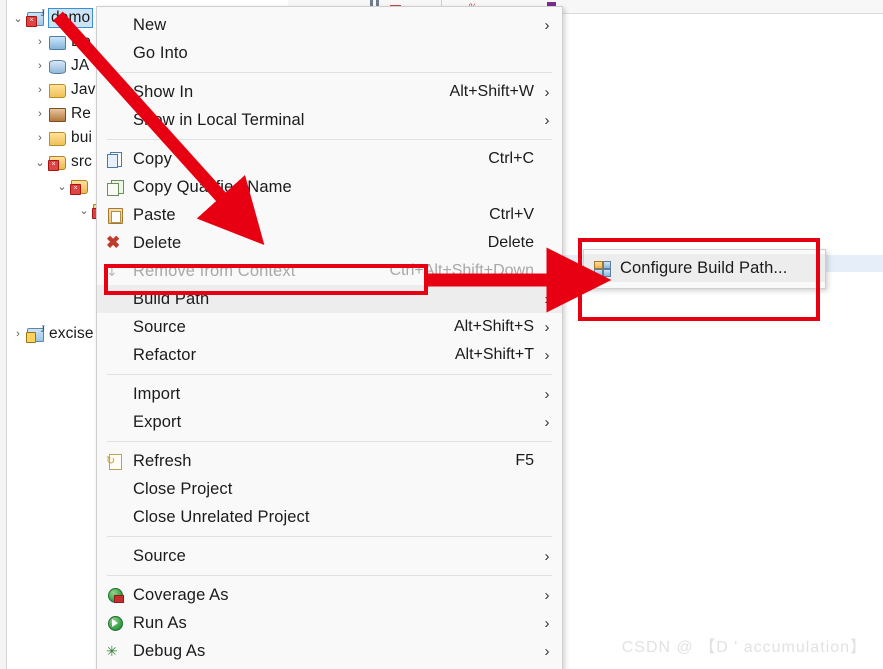 Image resolution: width=883 pixels, height=669 pixels. What do you see at coordinates (157, 242) in the screenshot?
I see `menu-item-label: Delete` at bounding box center [157, 242].